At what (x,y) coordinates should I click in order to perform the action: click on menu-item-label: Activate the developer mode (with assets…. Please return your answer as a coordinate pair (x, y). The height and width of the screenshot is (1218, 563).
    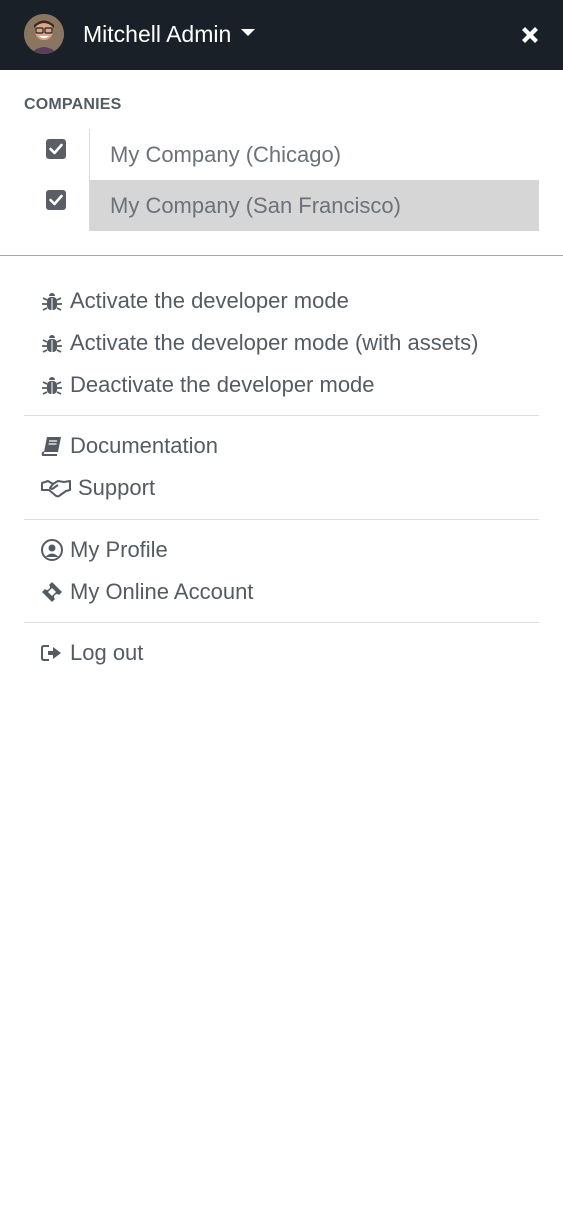
    Looking at the image, I should click on (274, 342).